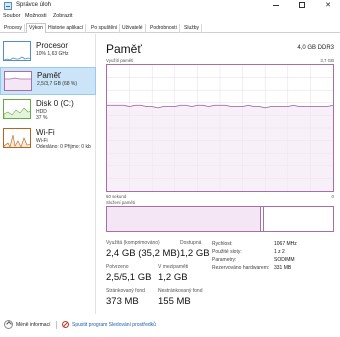  What do you see at coordinates (17, 51) in the screenshot?
I see `cpu-graph-icon` at bounding box center [17, 51].